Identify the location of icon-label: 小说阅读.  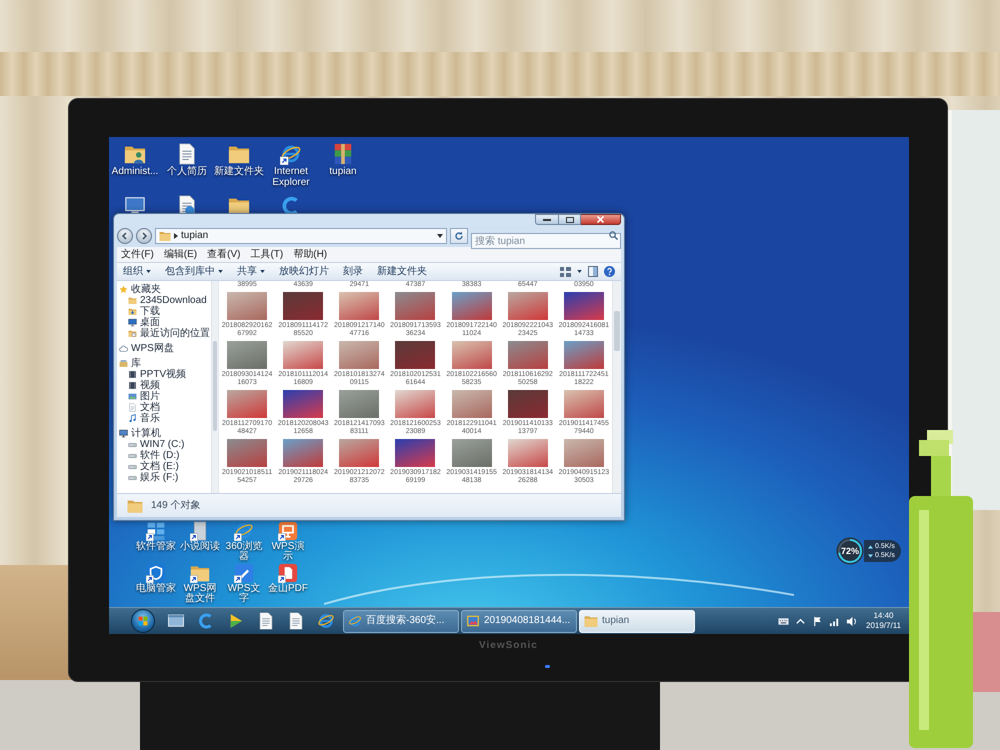
(200, 547).